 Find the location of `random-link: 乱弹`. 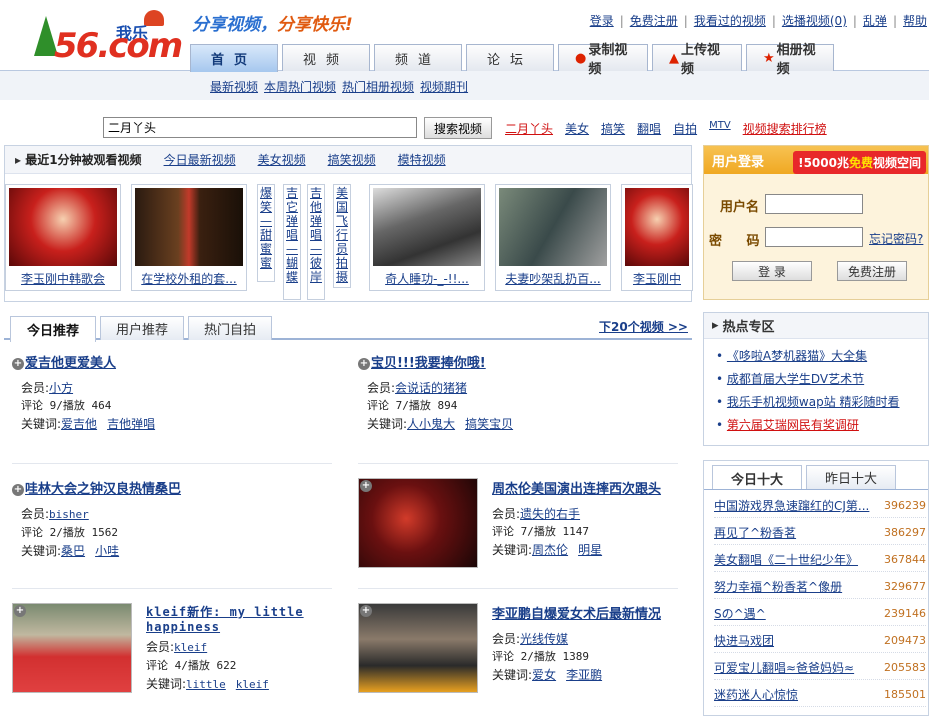

random-link: 乱弹 is located at coordinates (875, 21).